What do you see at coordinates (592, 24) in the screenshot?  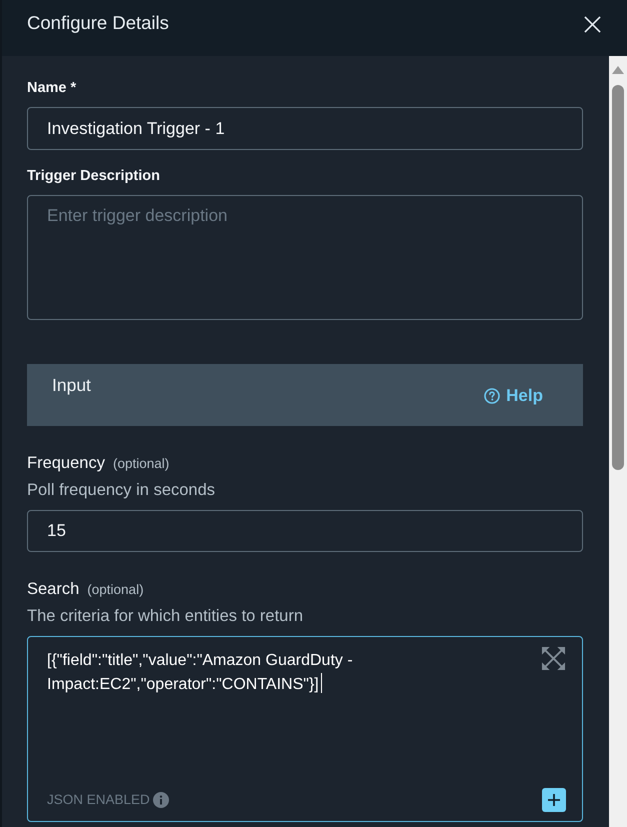 I see `close-icon` at bounding box center [592, 24].